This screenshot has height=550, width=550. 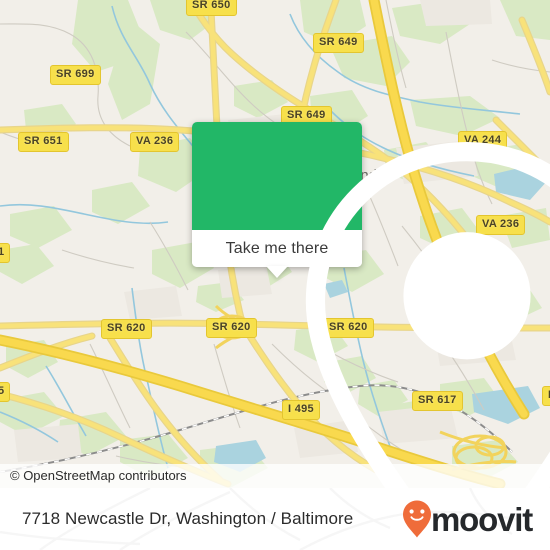 What do you see at coordinates (277, 272) in the screenshot?
I see `popup-pointer-tail` at bounding box center [277, 272].